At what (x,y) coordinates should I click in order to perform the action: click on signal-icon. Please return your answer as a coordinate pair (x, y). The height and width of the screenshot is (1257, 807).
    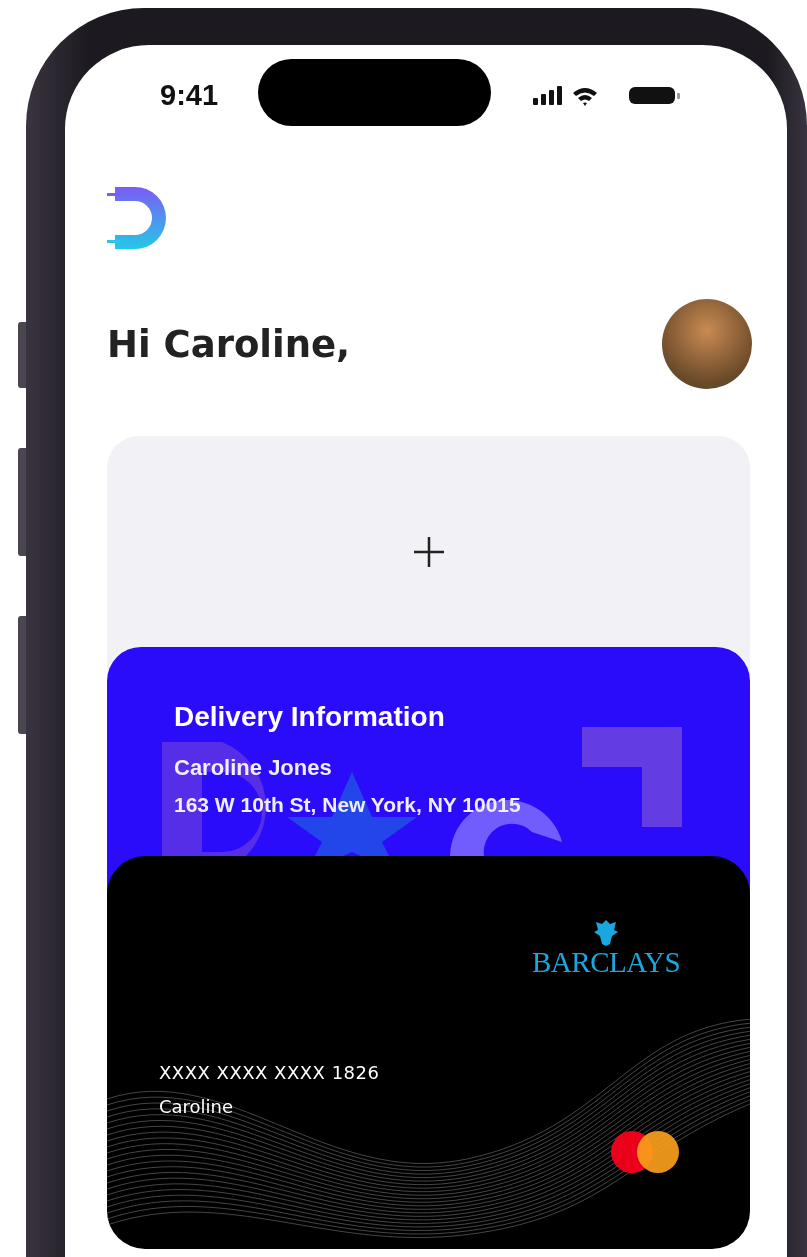
    Looking at the image, I should click on (547, 95).